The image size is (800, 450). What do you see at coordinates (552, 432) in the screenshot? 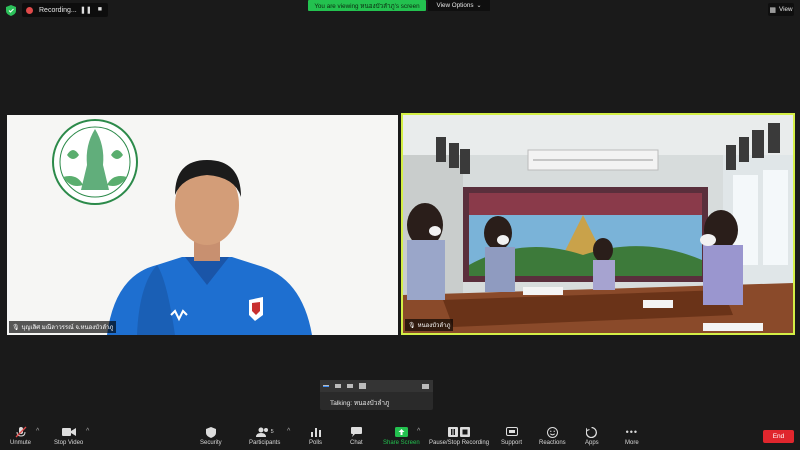
I see `smiley-icon` at bounding box center [552, 432].